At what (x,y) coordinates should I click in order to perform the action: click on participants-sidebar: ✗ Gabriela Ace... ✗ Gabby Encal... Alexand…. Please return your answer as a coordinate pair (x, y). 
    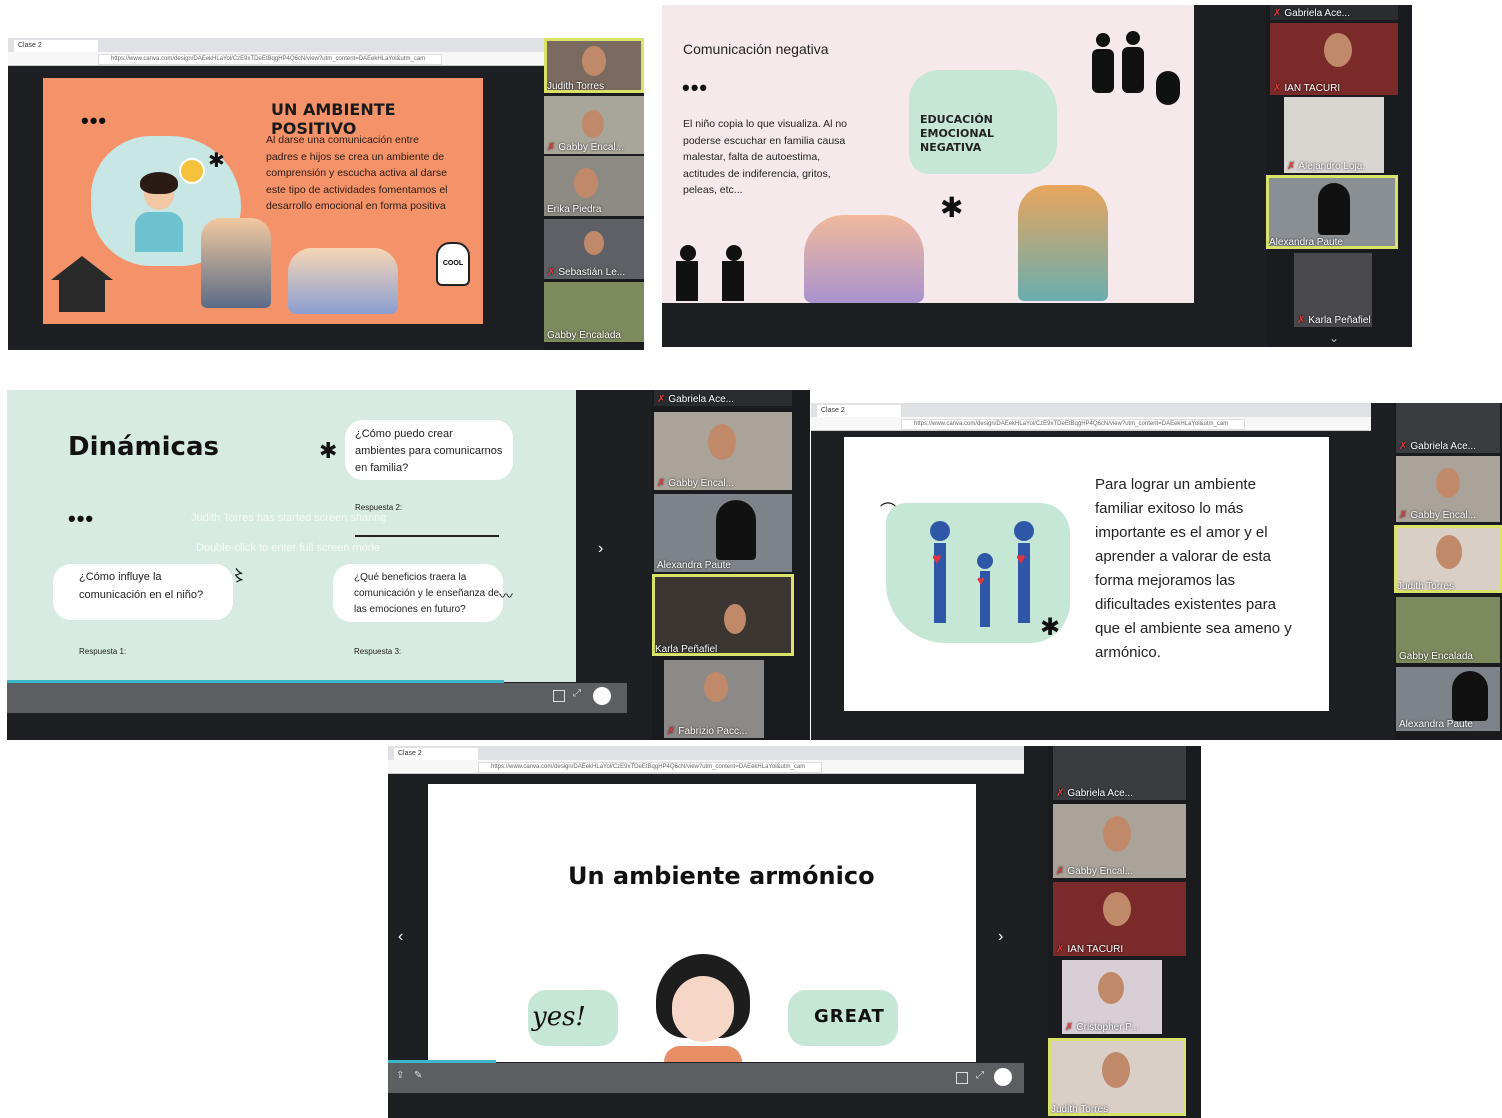
    Looking at the image, I should click on (731, 565).